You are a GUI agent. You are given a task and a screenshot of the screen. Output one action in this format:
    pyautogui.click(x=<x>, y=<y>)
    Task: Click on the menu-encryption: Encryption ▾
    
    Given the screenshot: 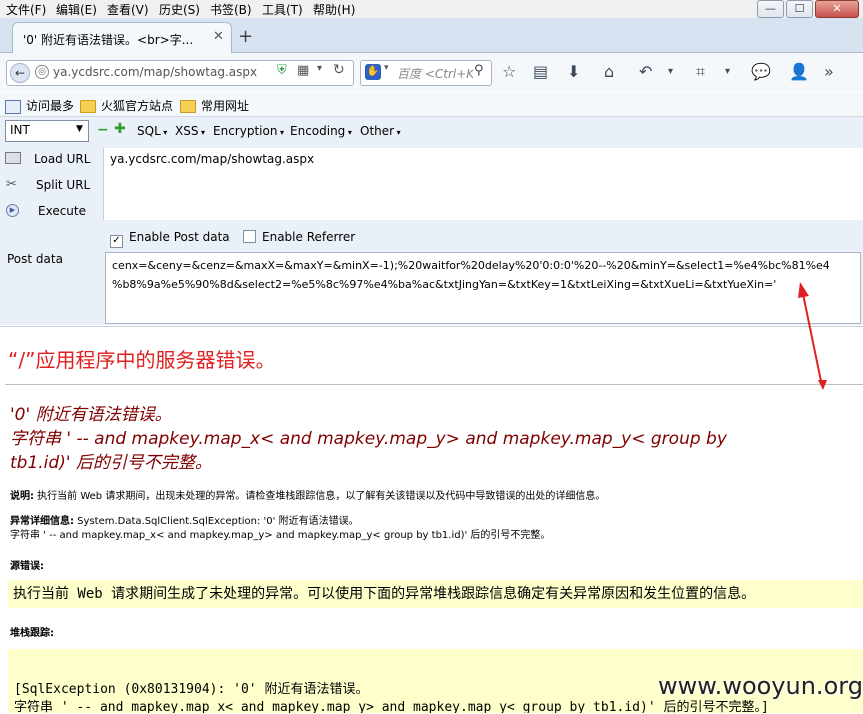 What is the action you would take?
    pyautogui.click(x=248, y=131)
    